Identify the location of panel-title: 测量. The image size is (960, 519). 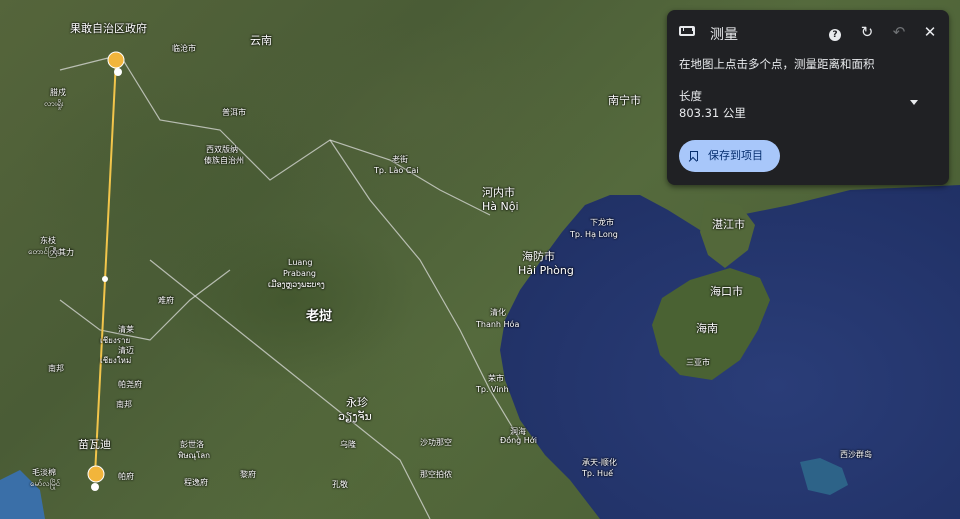
(724, 35).